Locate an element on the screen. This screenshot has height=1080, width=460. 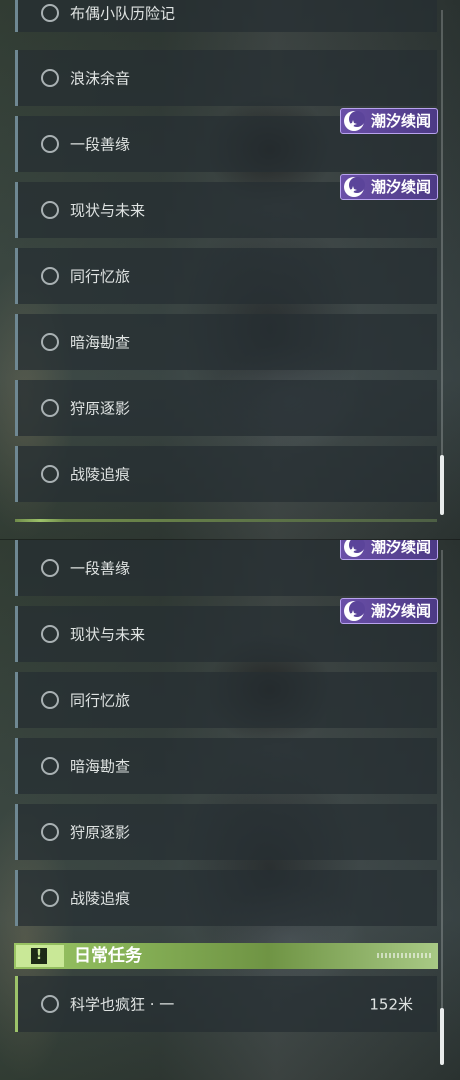
header-decoration is located at coordinates (404, 955).